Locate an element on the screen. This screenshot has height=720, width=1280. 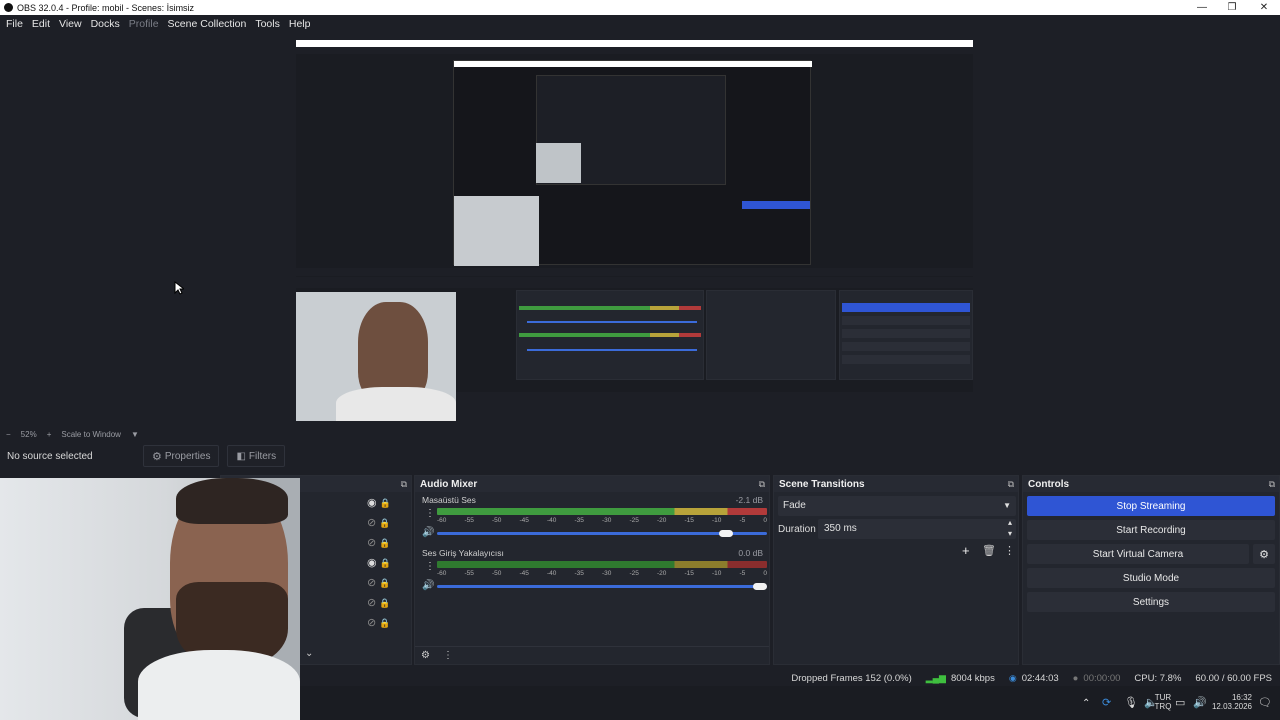
duration-value: 350 ms is located at coordinates (840, 528).